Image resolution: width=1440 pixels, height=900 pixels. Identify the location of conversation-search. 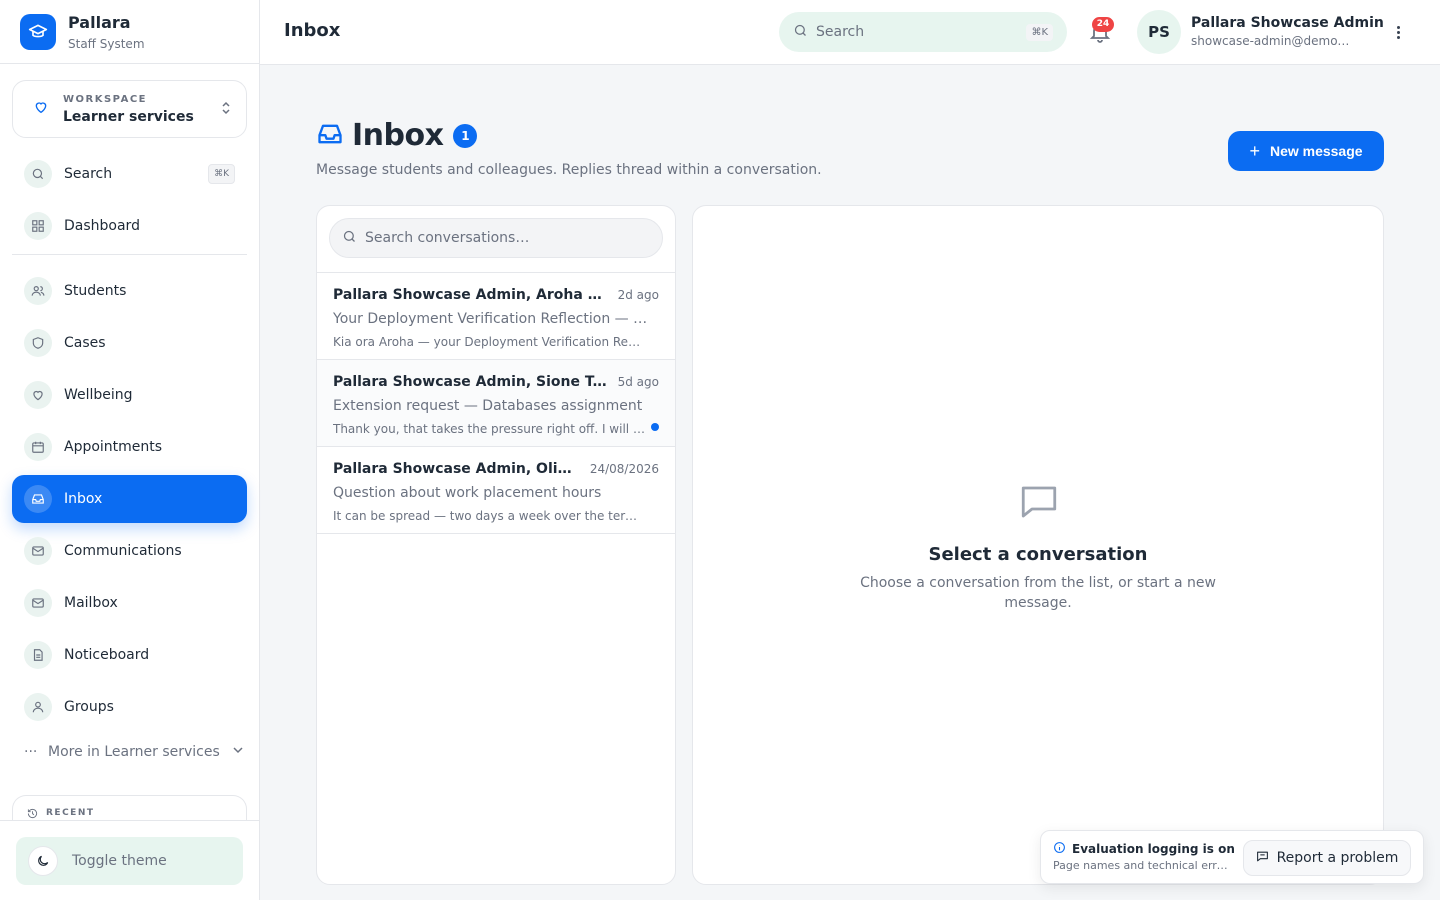
(496, 238).